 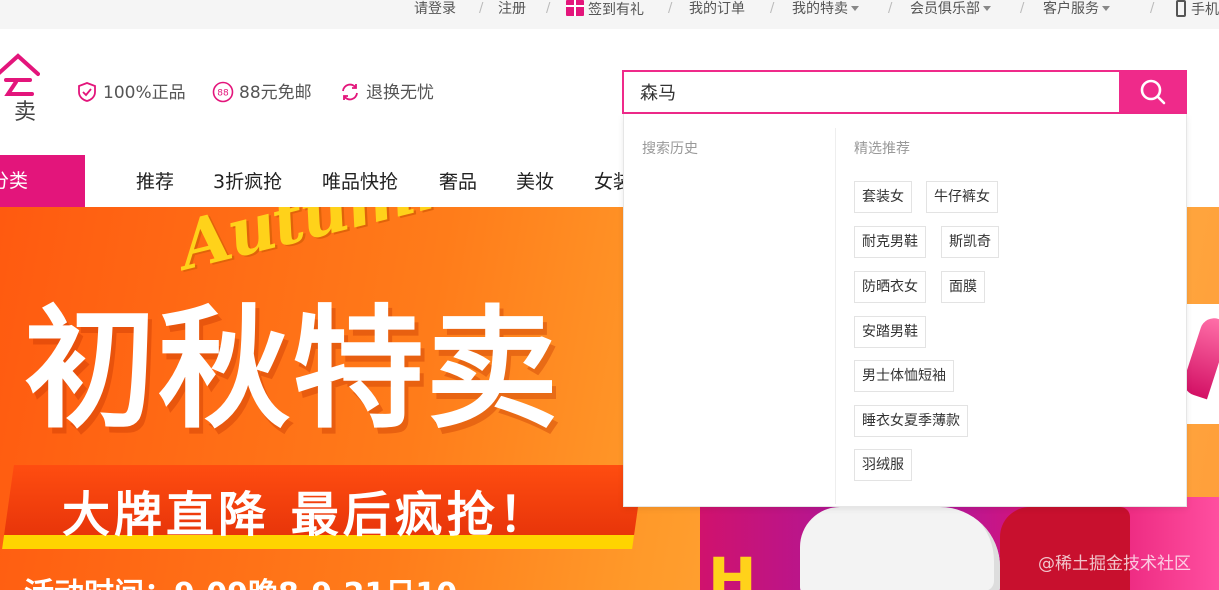 What do you see at coordinates (512, 10) in the screenshot?
I see `register-link: 注册` at bounding box center [512, 10].